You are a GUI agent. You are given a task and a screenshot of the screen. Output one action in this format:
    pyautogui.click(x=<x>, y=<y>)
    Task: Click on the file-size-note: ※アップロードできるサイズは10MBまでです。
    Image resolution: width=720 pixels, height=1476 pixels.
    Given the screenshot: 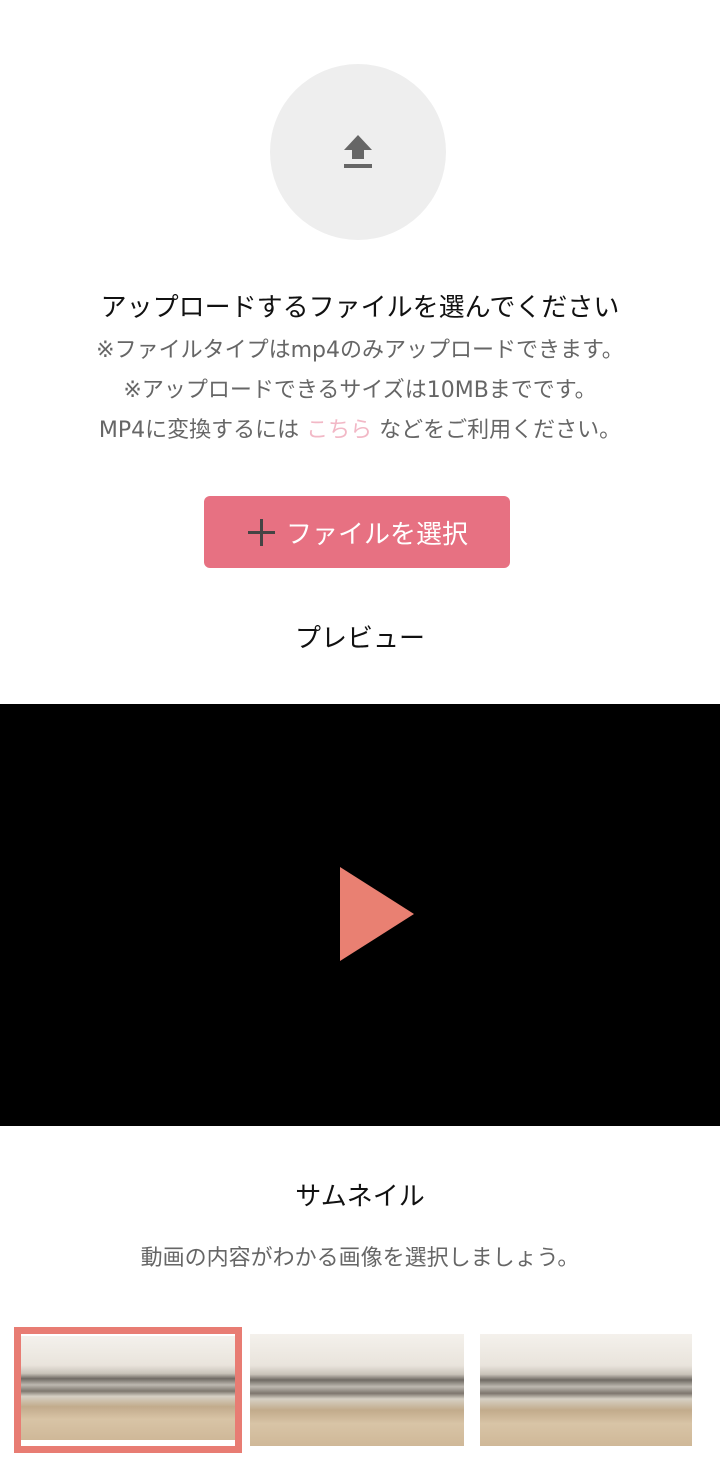 What is the action you would take?
    pyautogui.click(x=360, y=390)
    